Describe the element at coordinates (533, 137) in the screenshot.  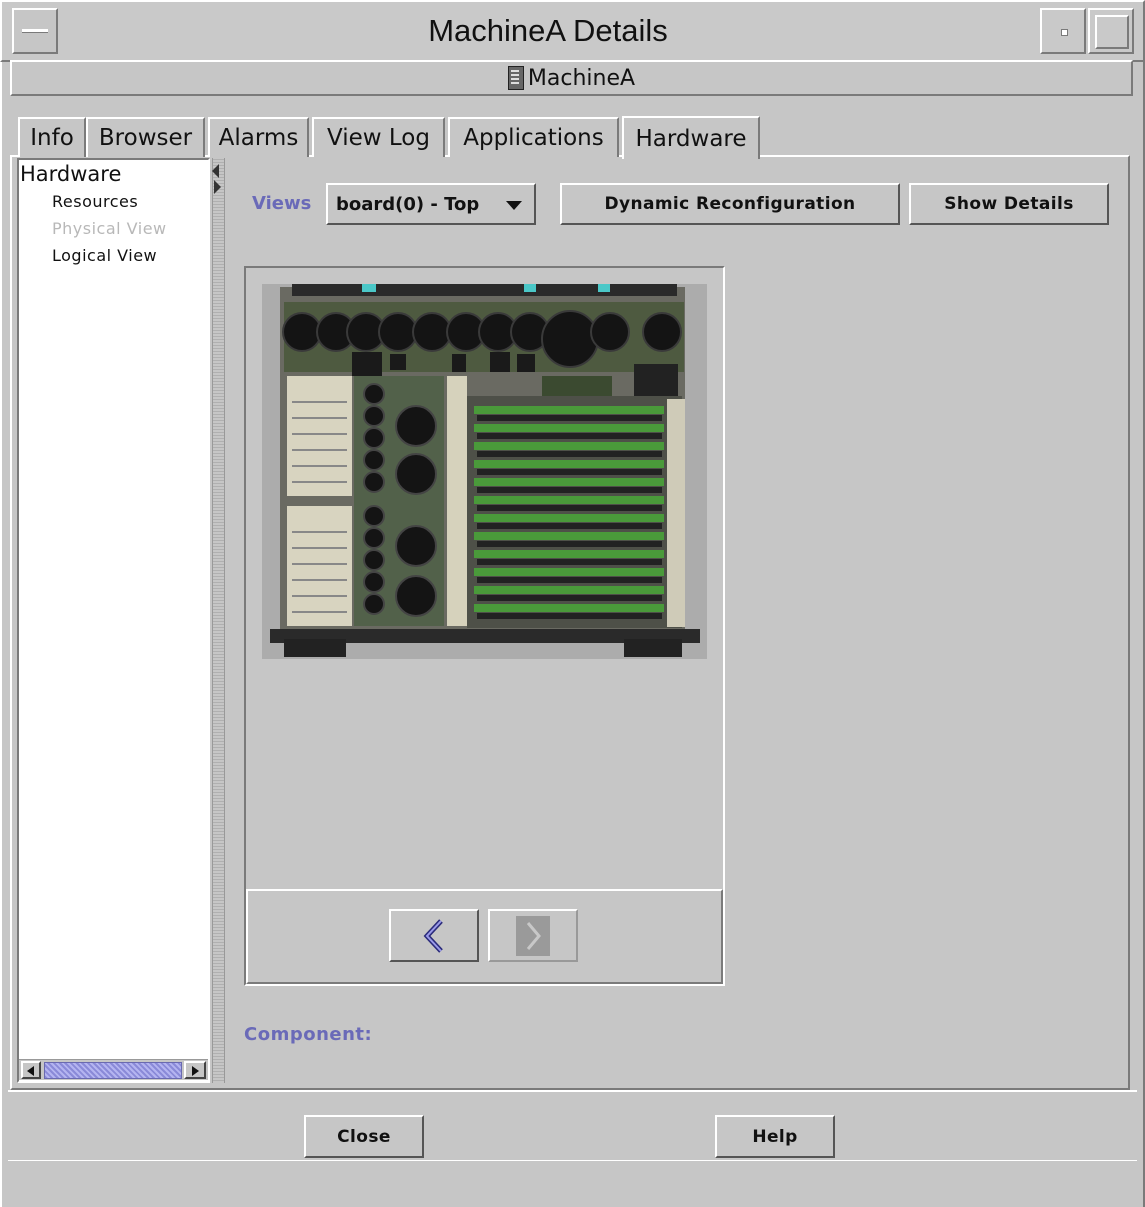
I see `tab-applications: Applications` at that location.